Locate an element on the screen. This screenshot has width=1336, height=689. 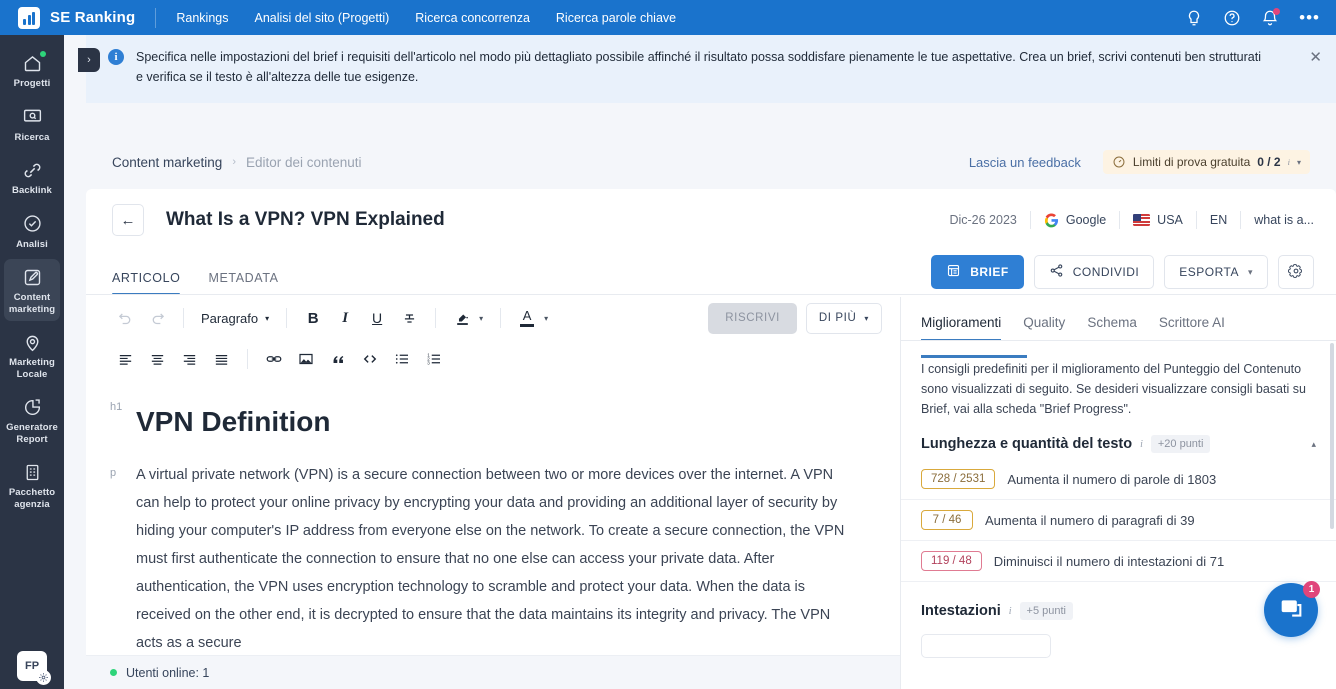
share-button: CONDIVIDI is located at coordinates (1094, 272).